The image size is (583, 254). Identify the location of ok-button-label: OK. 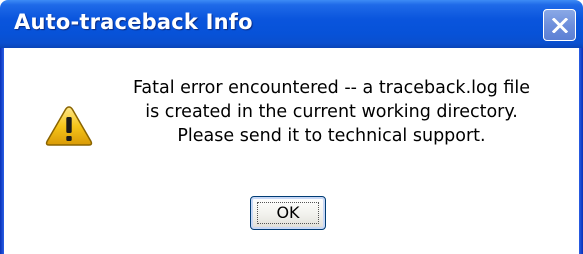
(288, 212).